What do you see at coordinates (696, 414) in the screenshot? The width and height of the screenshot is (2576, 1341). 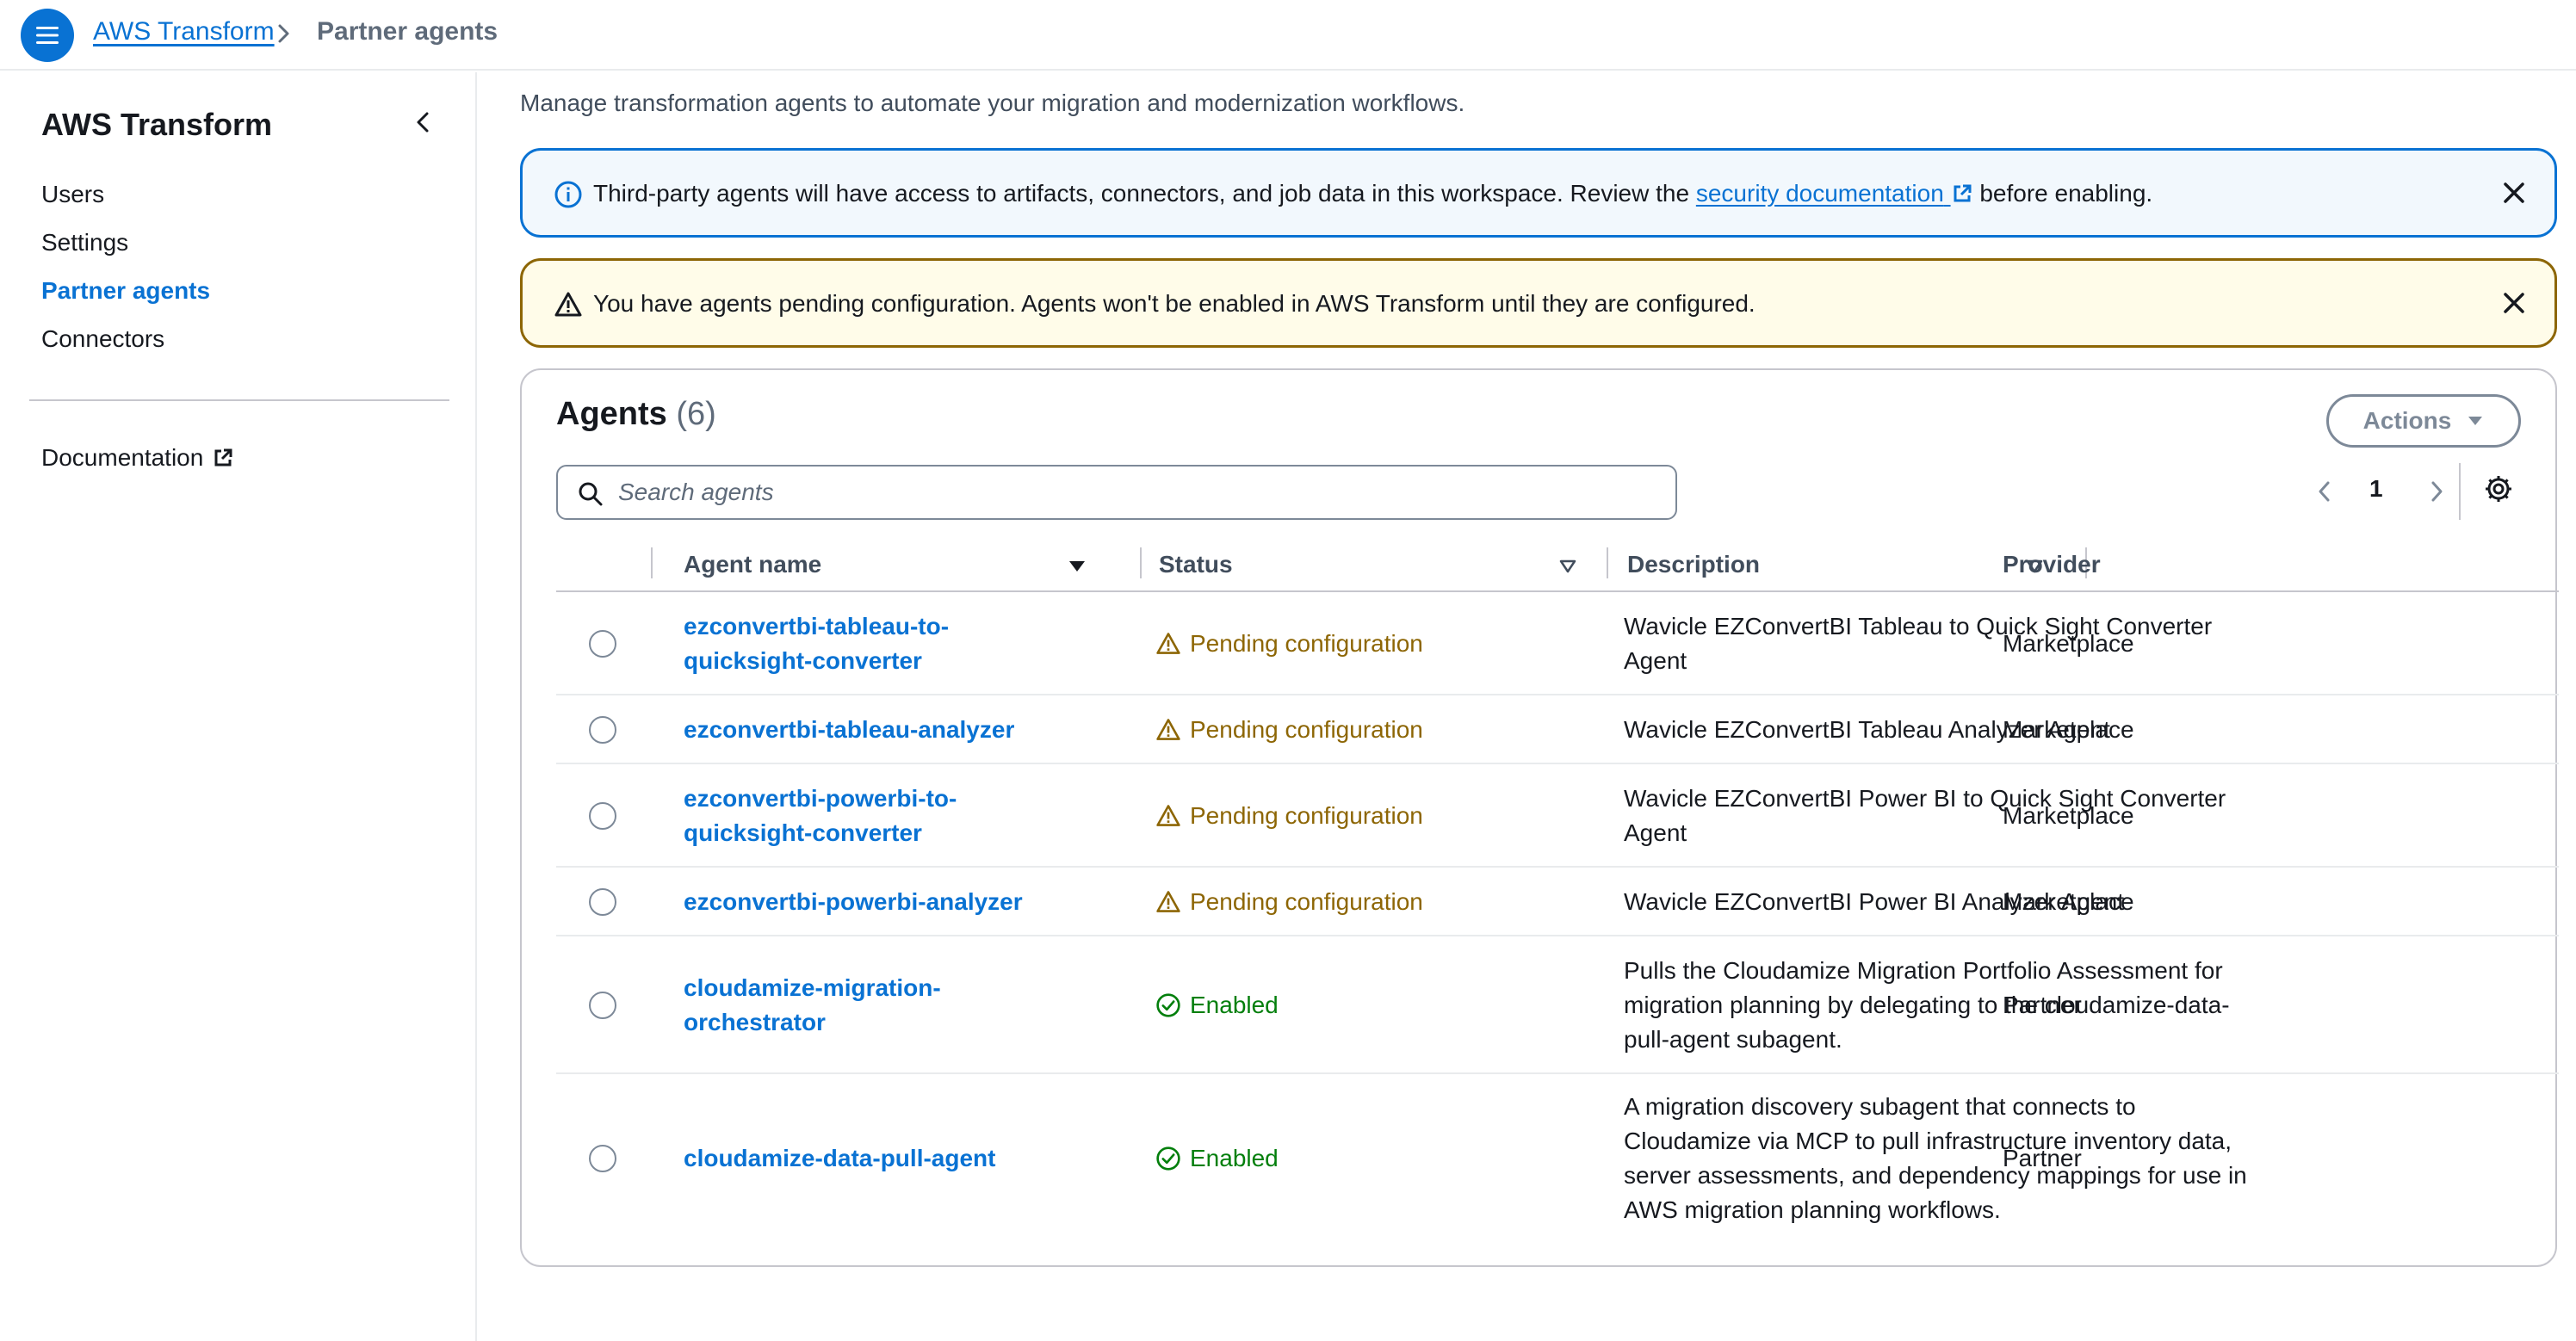 I see `table-count: (6)` at bounding box center [696, 414].